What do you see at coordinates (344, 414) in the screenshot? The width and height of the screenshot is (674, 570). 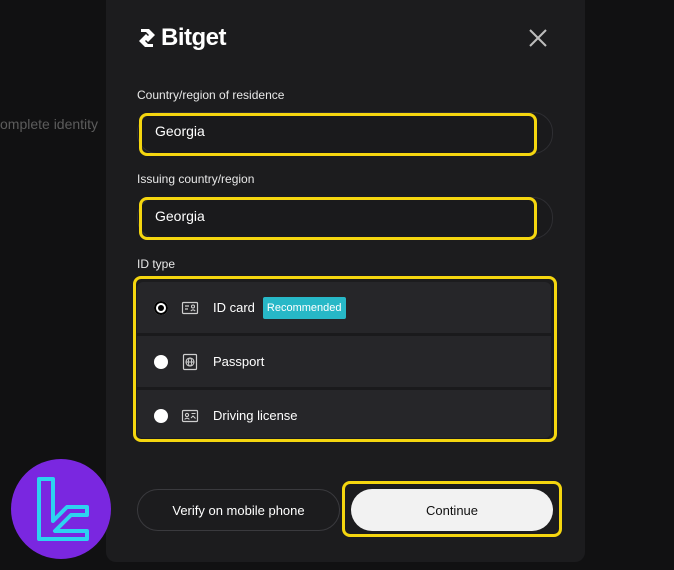 I see `id-option-driving-license: Driving license` at bounding box center [344, 414].